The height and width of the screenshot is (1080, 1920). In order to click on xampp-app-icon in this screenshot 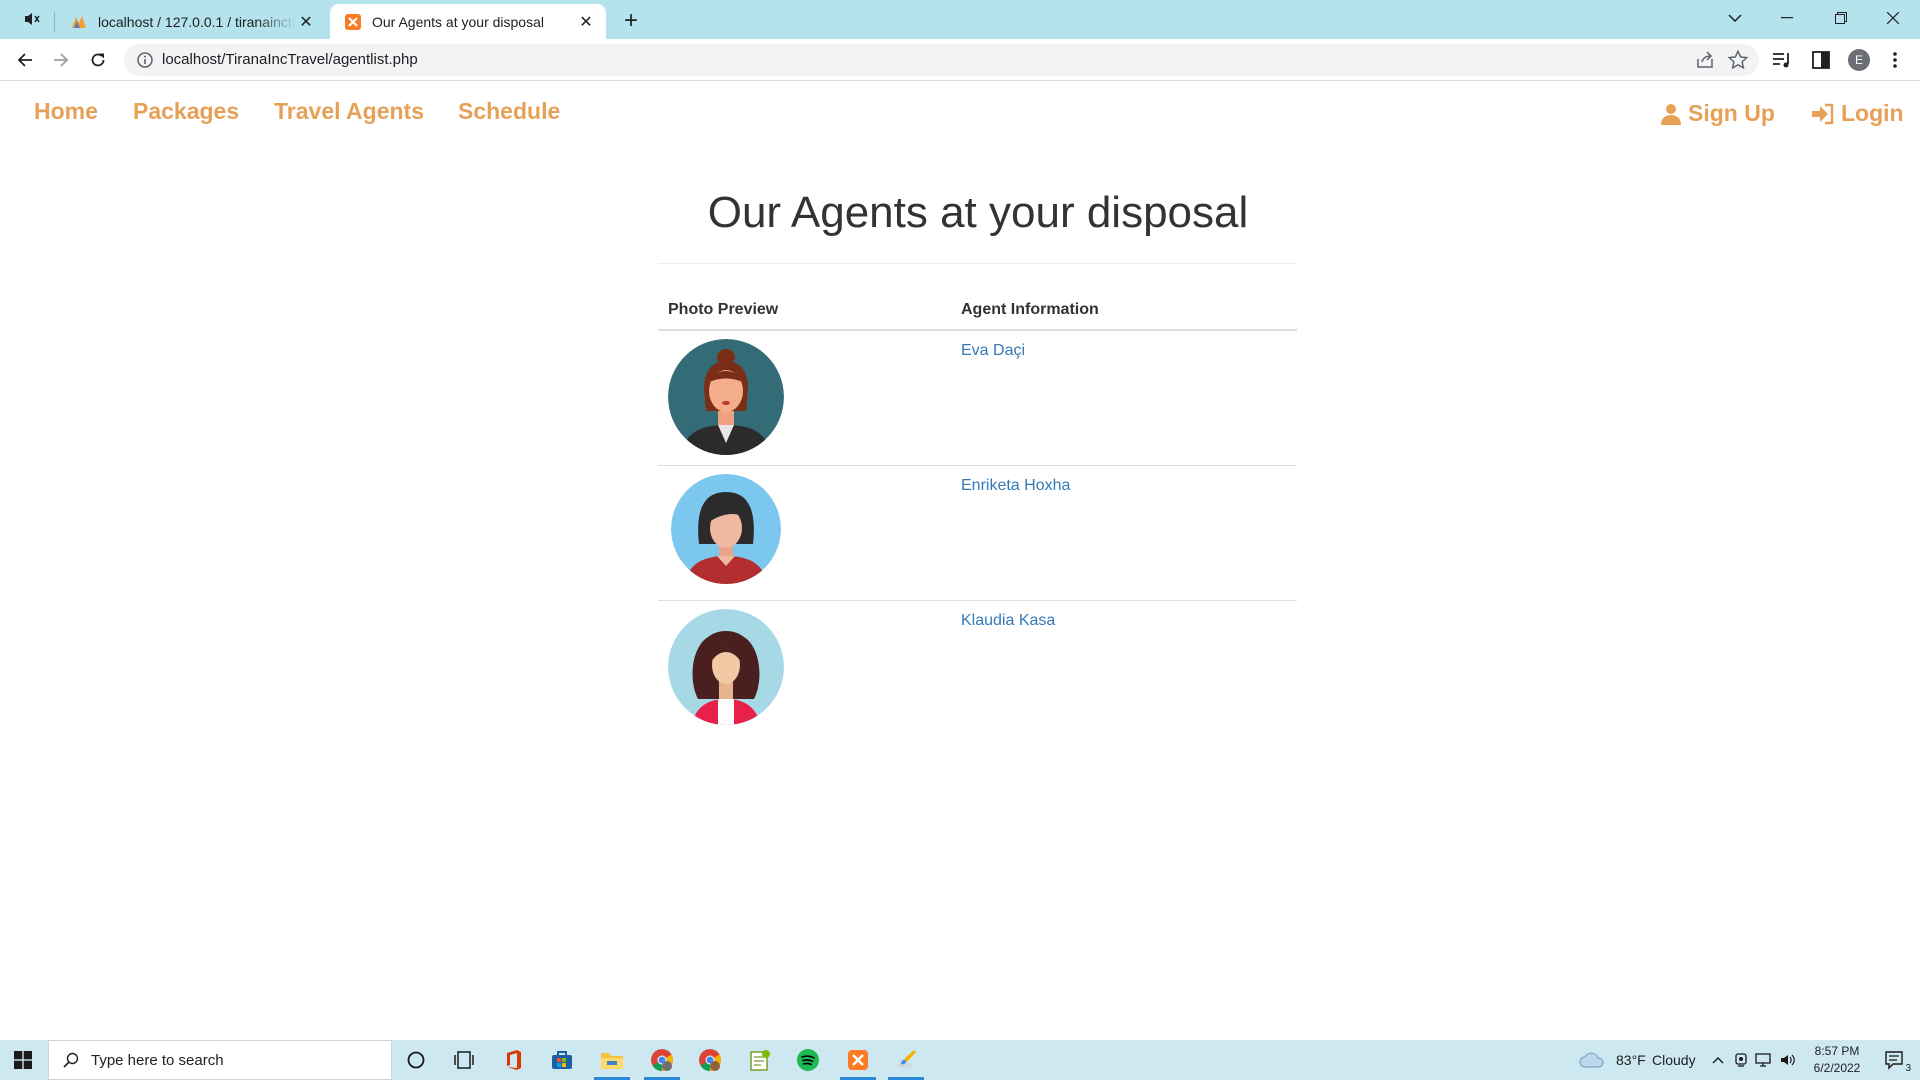, I will do `click(858, 1060)`.